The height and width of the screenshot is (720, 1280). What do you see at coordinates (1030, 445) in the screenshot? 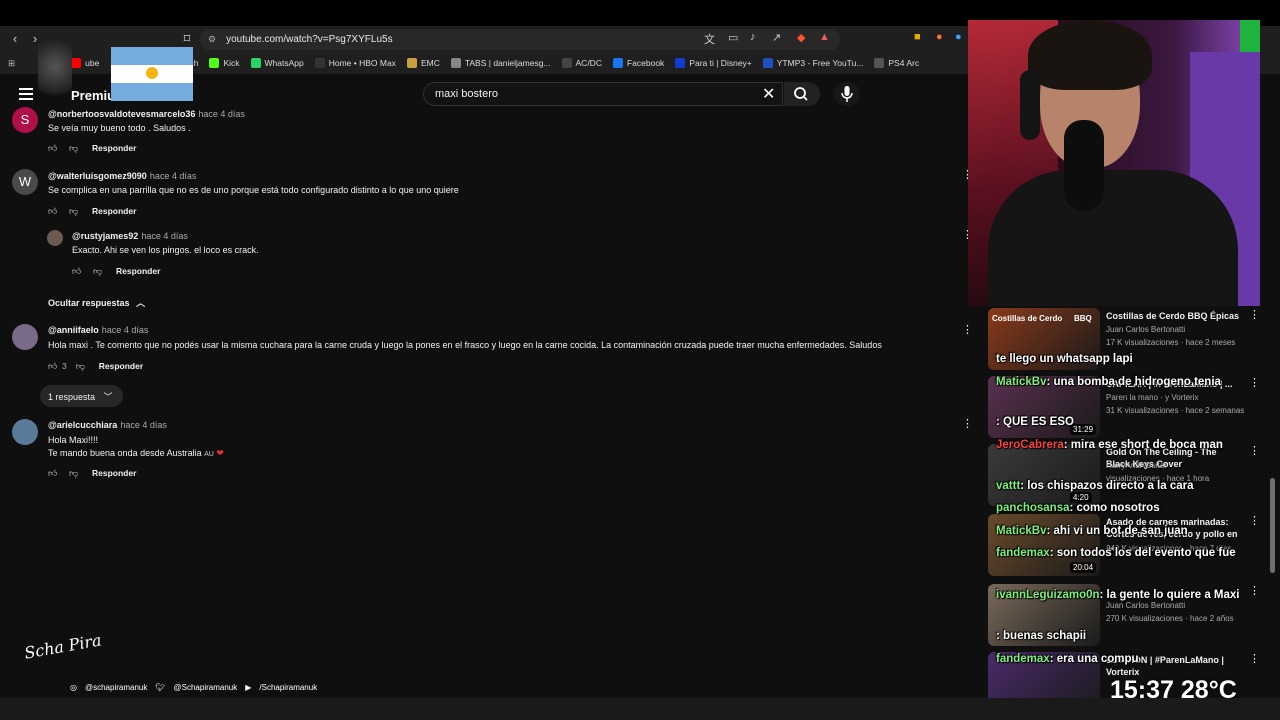
I see `chat-username: JeroCabrera` at bounding box center [1030, 445].